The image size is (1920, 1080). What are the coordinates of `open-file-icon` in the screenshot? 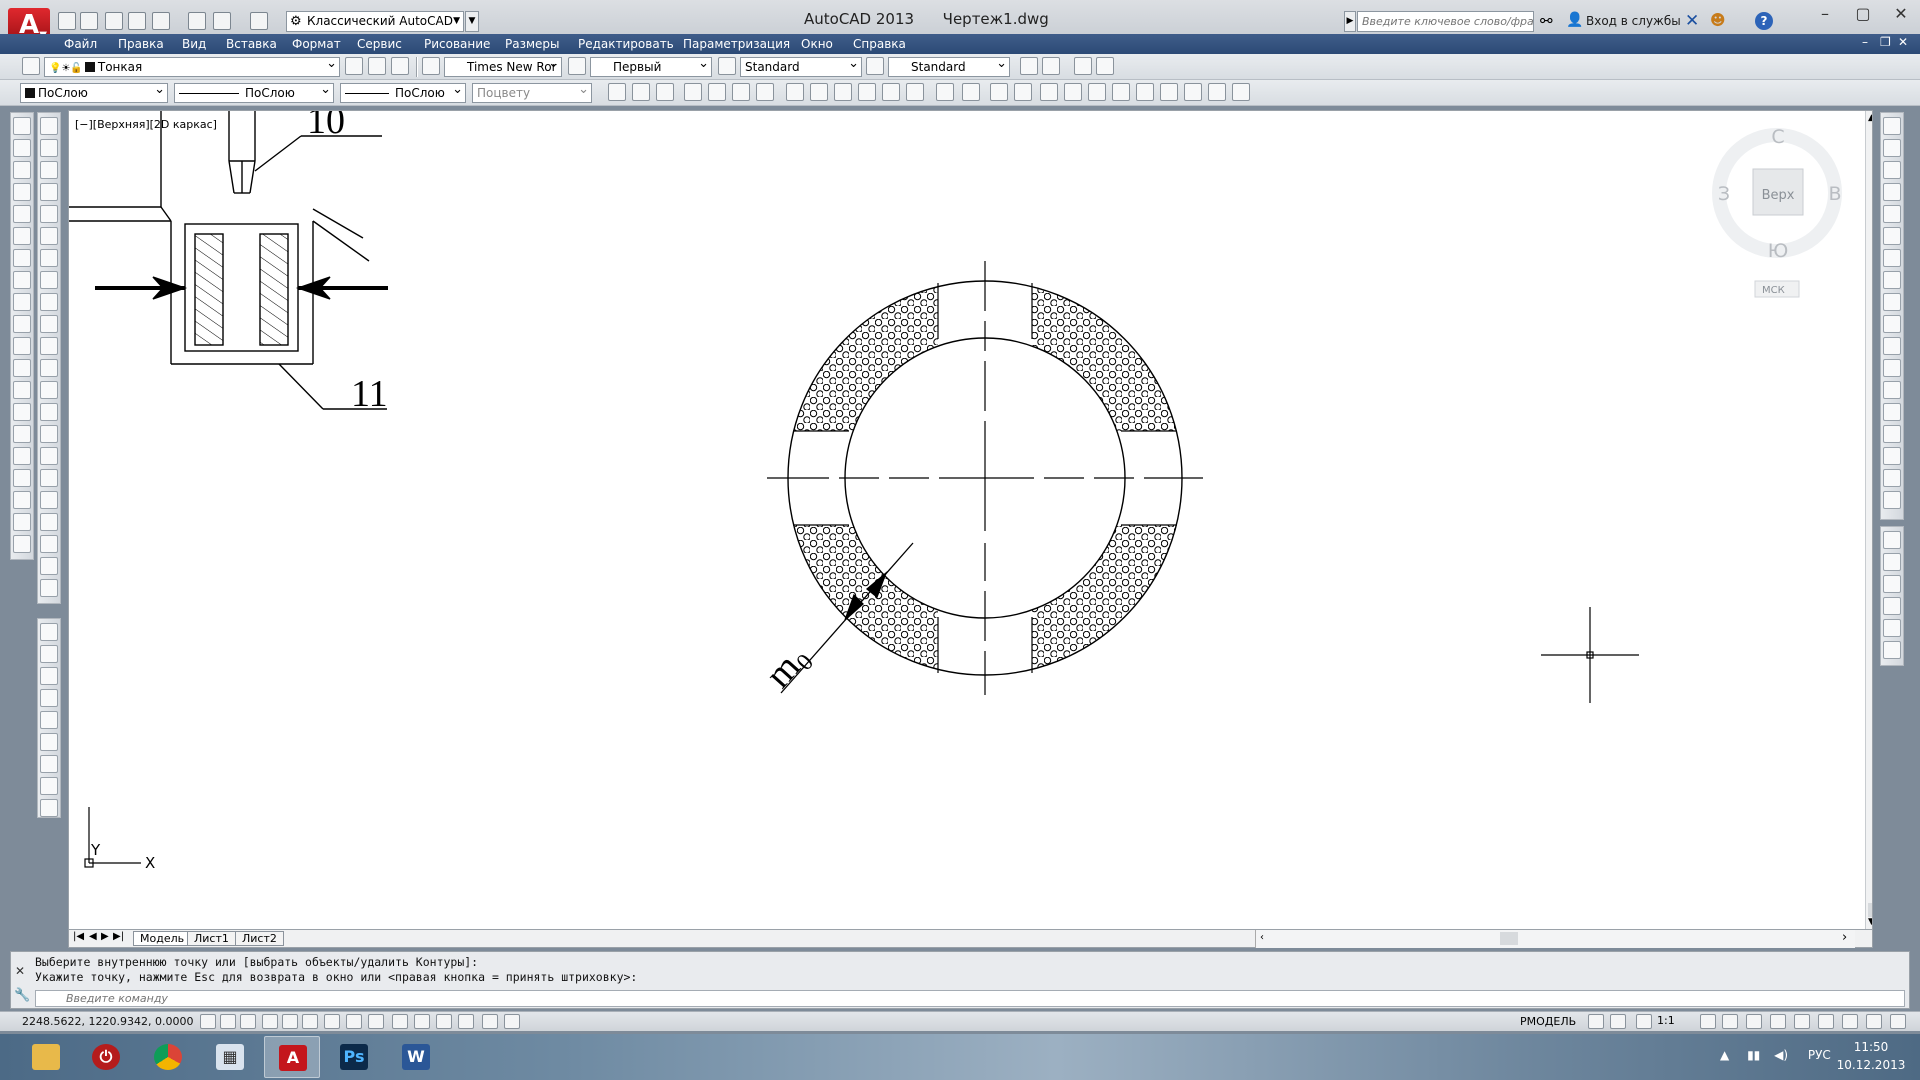 It's located at (89, 21).